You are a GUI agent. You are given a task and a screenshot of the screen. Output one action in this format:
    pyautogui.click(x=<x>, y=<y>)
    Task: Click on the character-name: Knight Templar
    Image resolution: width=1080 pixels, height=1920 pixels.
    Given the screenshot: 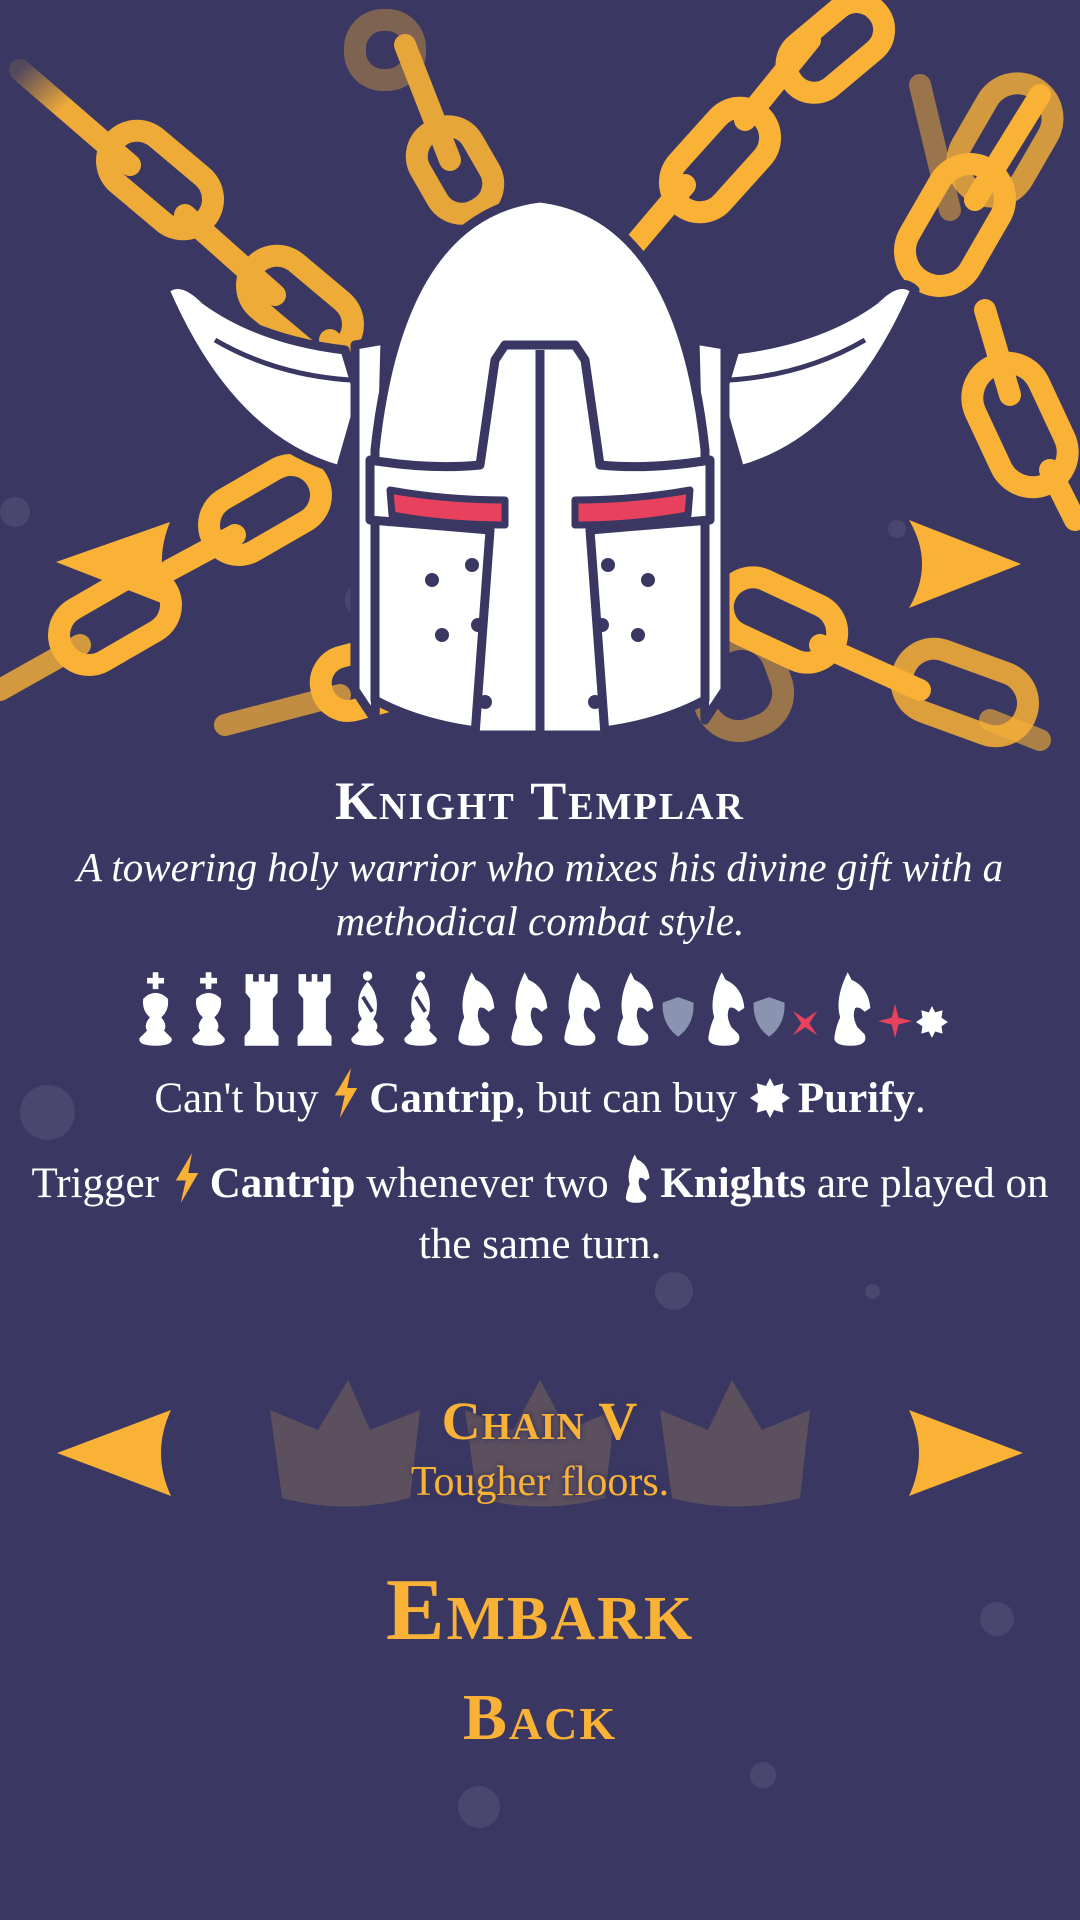 What is the action you would take?
    pyautogui.click(x=540, y=801)
    